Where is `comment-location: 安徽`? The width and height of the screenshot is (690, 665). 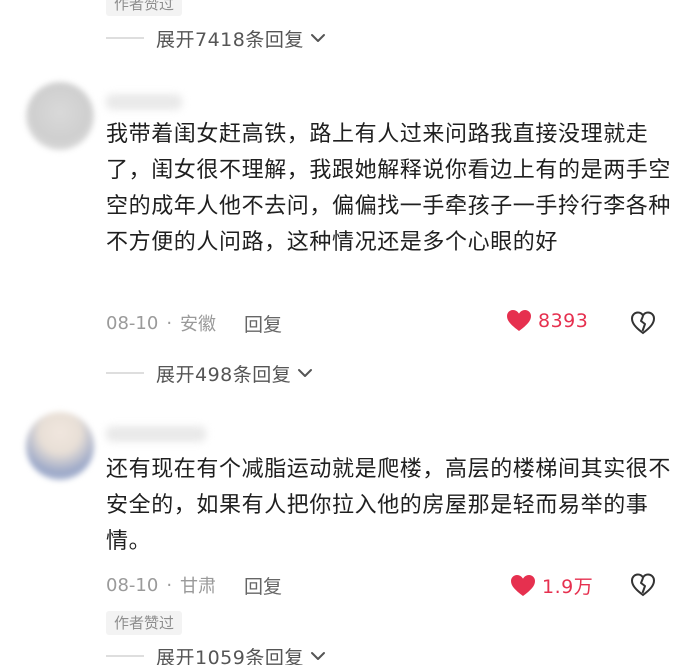 comment-location: 安徽 is located at coordinates (198, 324).